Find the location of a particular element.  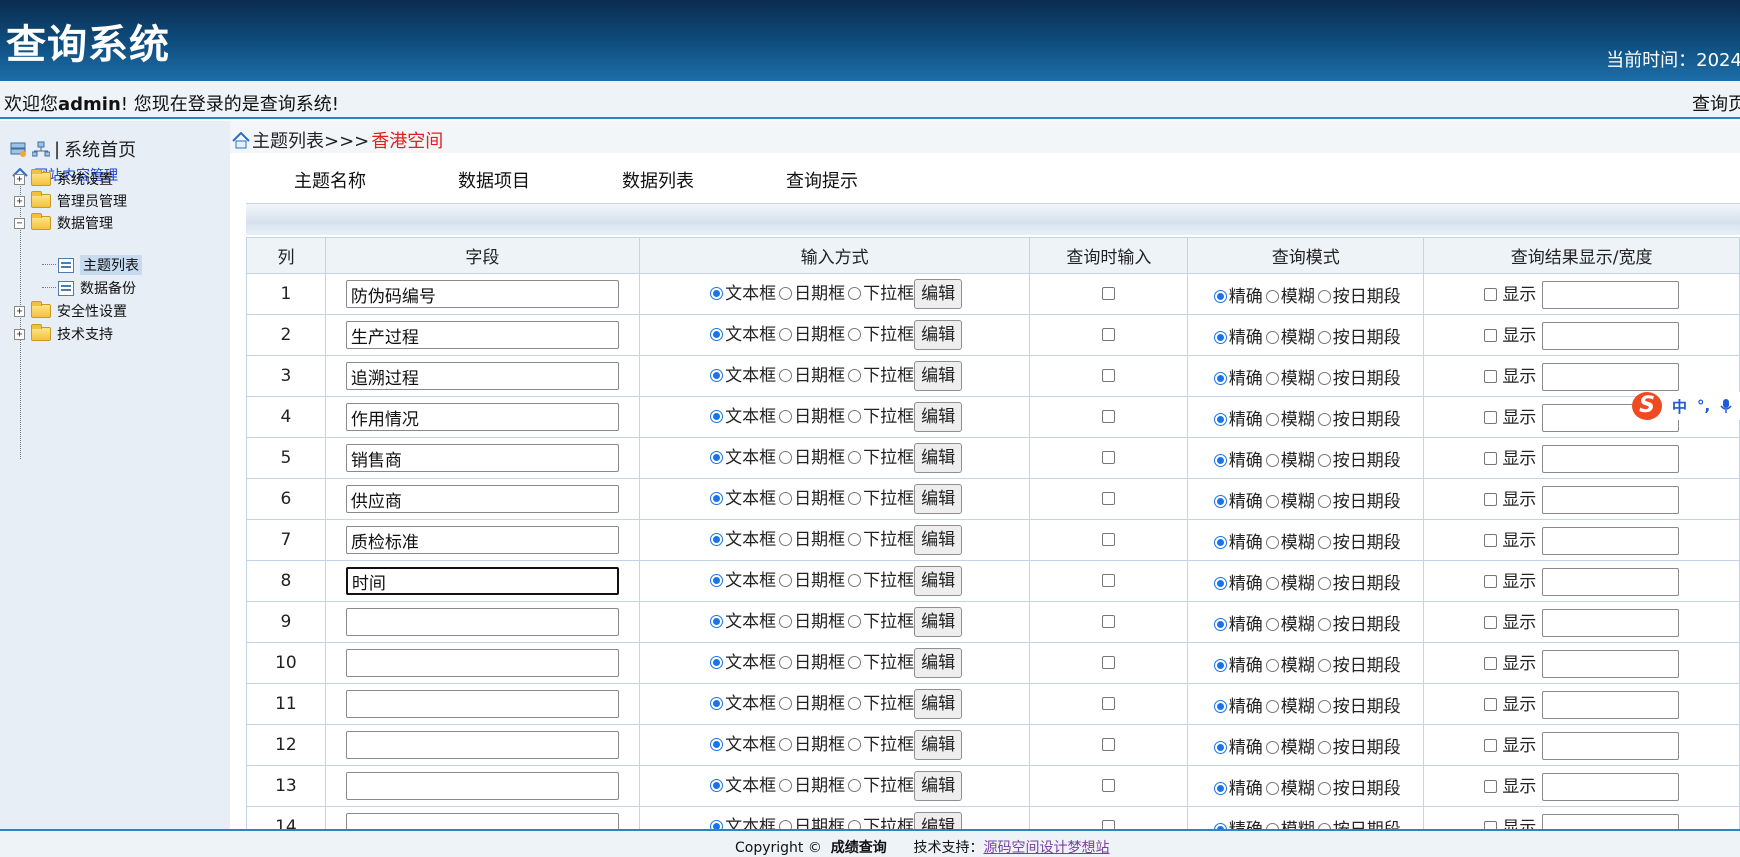

tab-topic-name: 主题名称 is located at coordinates (330, 180).